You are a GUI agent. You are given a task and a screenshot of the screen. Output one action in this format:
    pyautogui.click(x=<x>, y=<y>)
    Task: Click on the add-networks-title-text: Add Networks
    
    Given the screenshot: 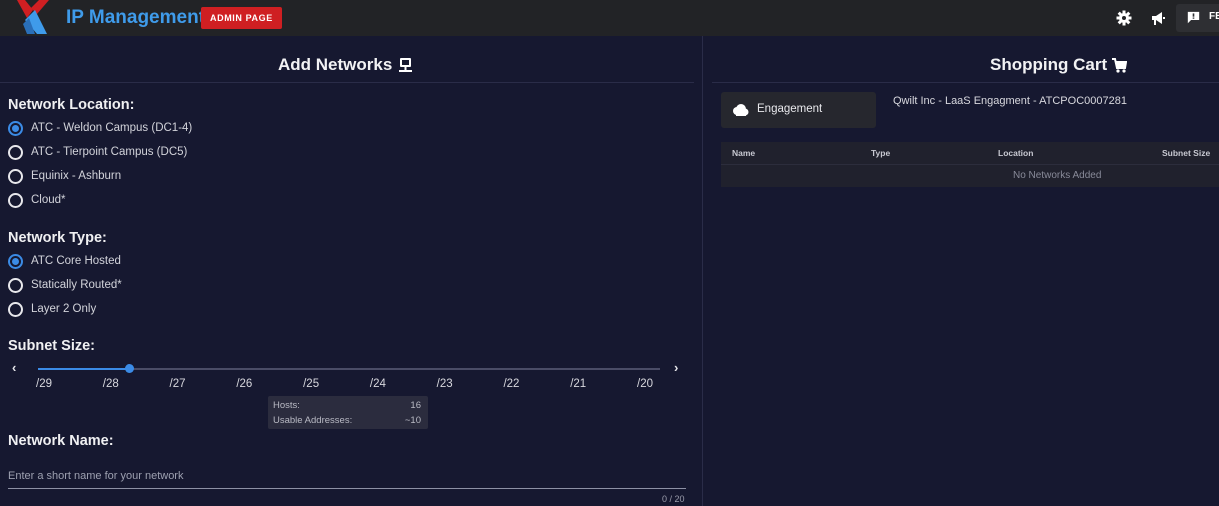 What is the action you would take?
    pyautogui.click(x=335, y=64)
    